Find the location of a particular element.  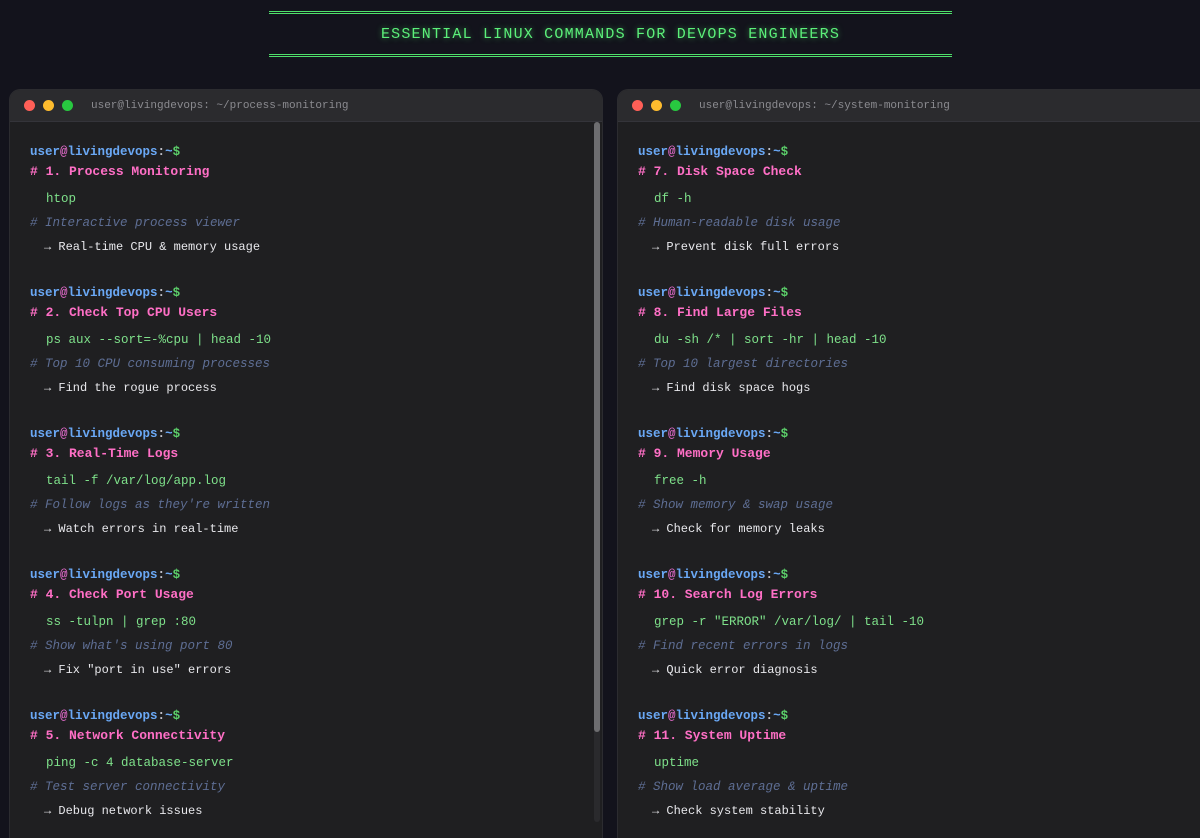

command-heading: # 8. Find Large Files is located at coordinates (720, 312).